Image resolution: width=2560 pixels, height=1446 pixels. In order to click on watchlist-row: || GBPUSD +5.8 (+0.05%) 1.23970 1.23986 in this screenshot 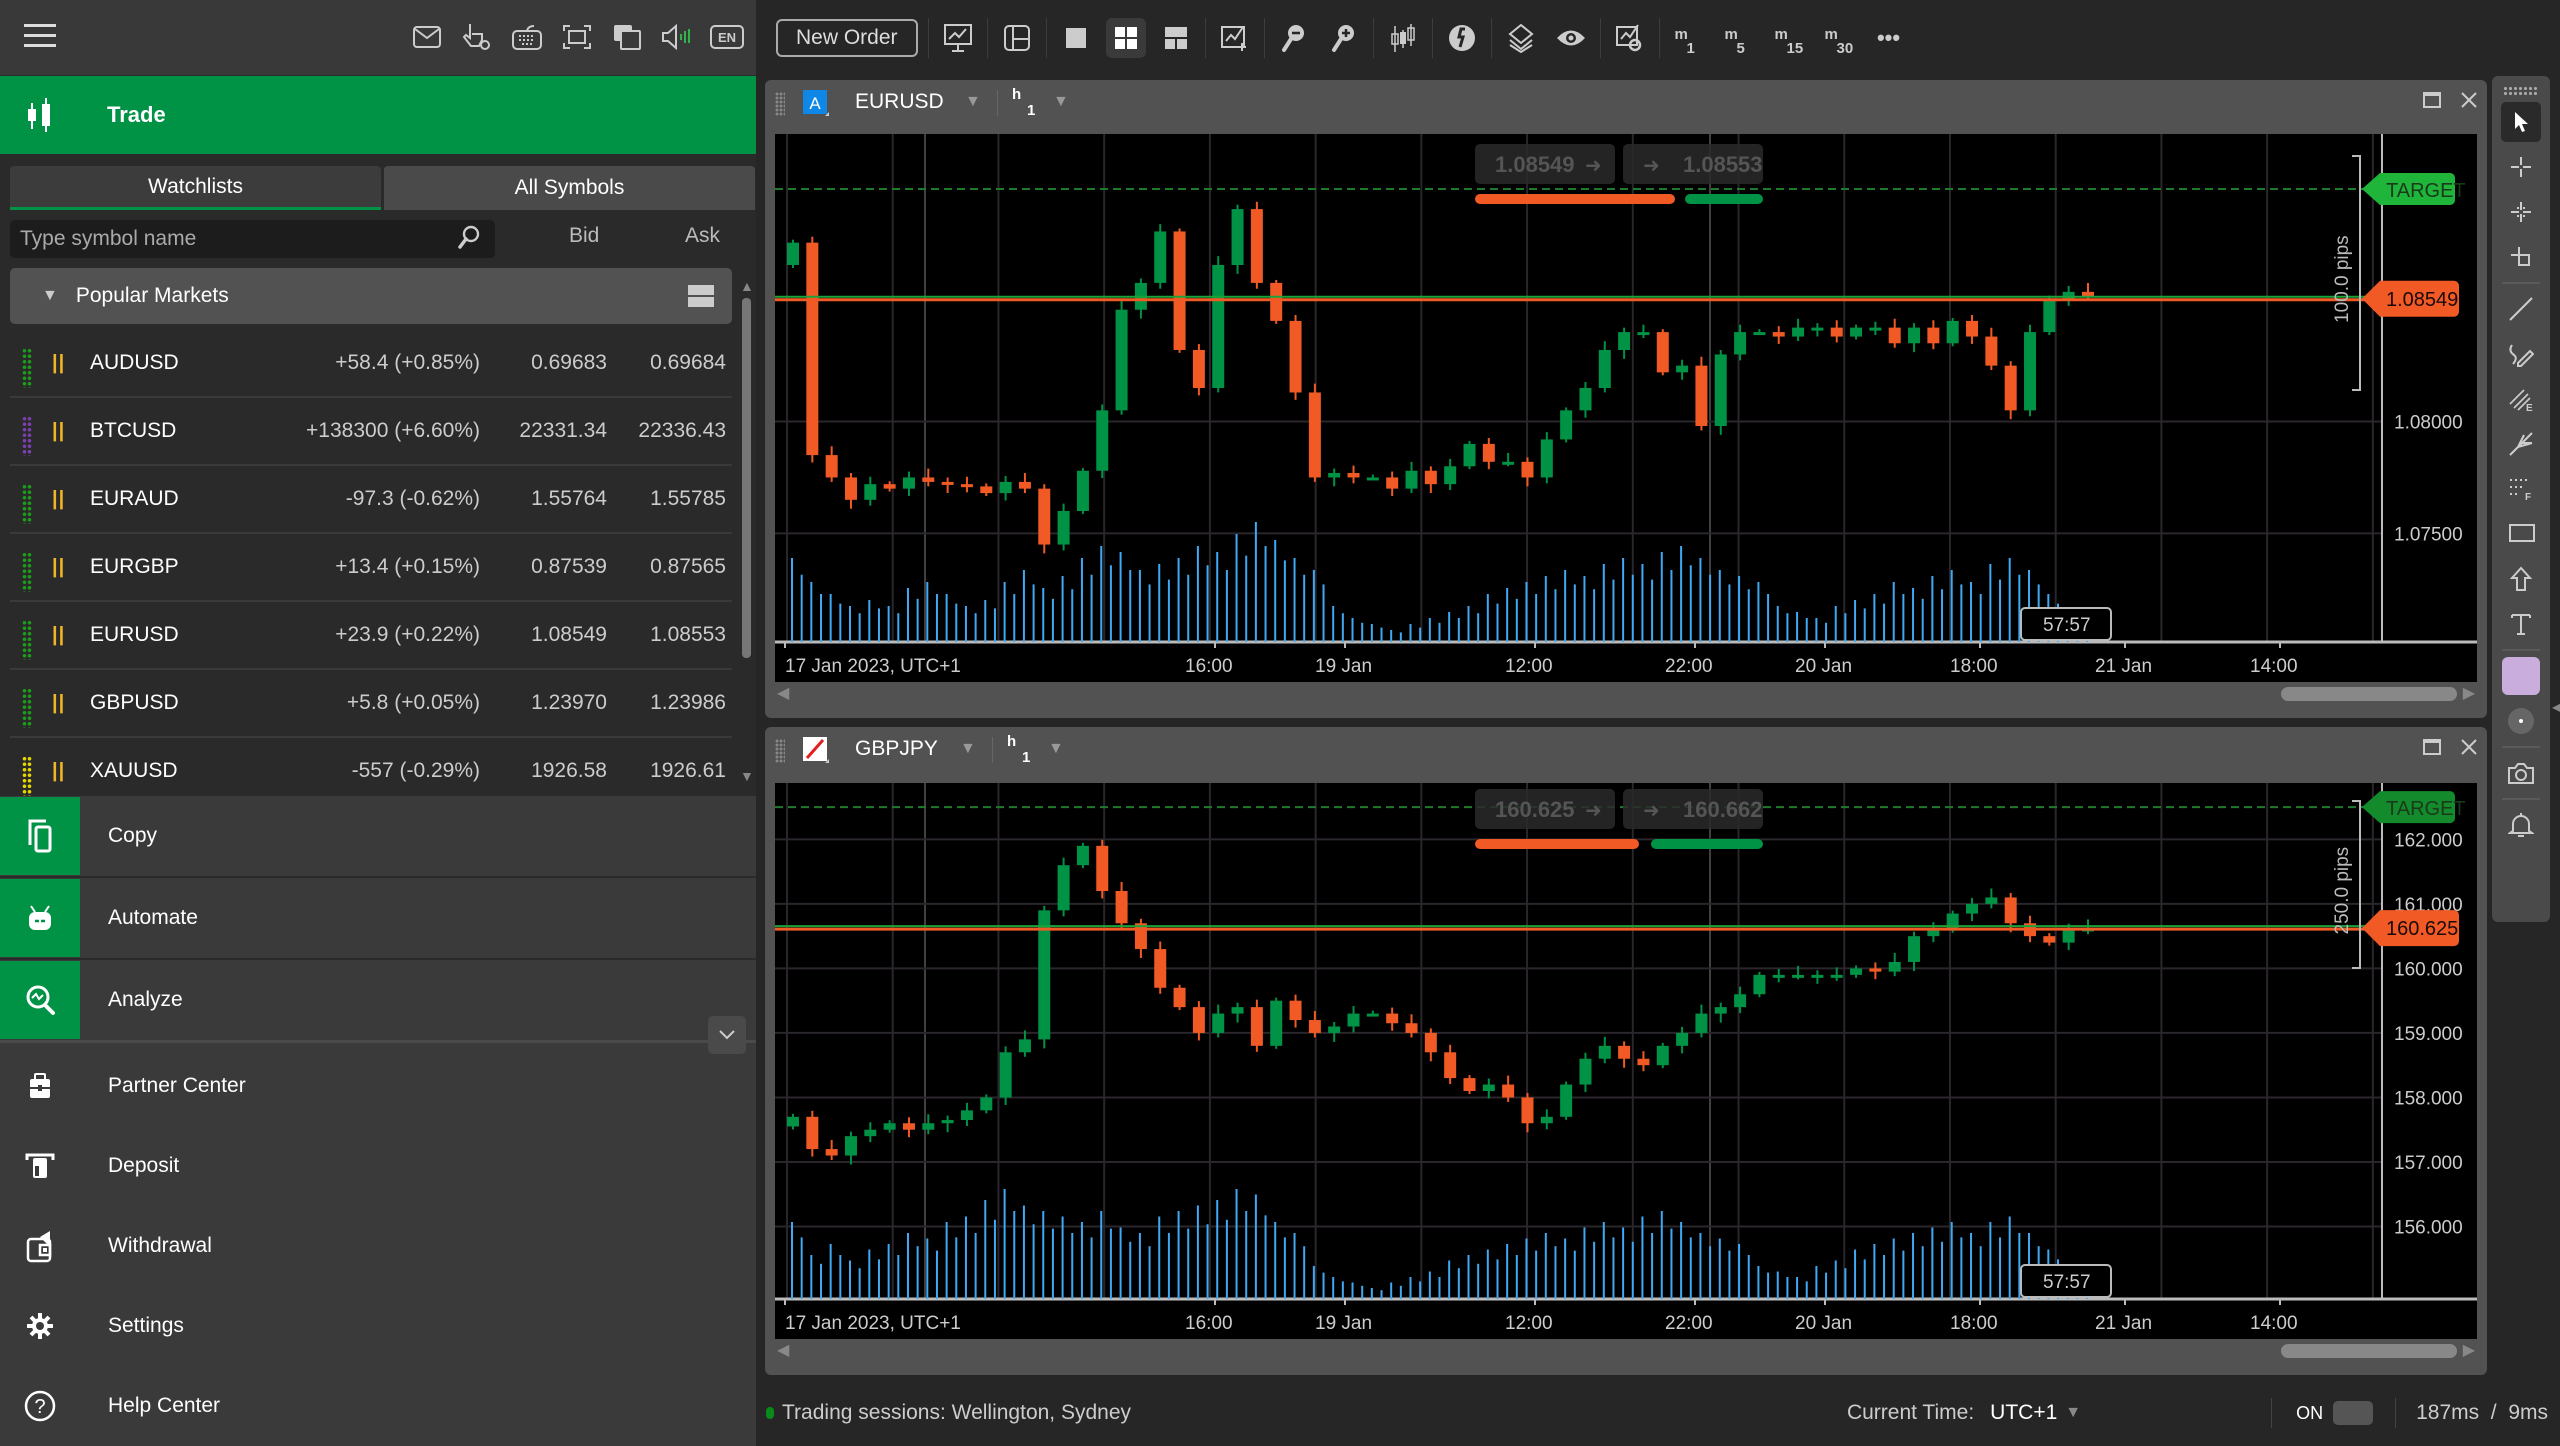, I will do `click(371, 704)`.